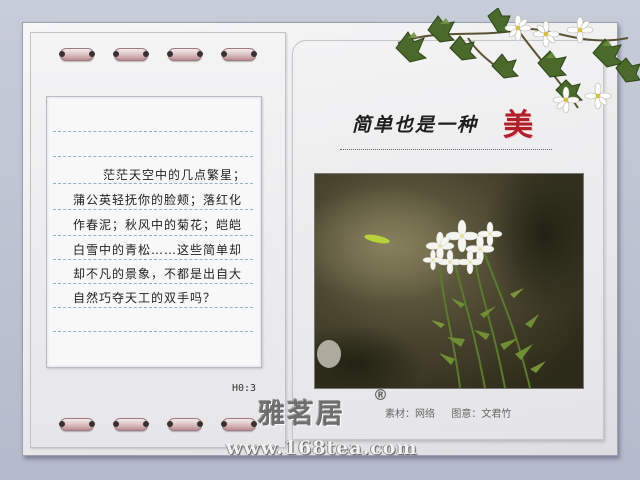  I want to click on credit-design: 图意：文君竹, so click(481, 414).